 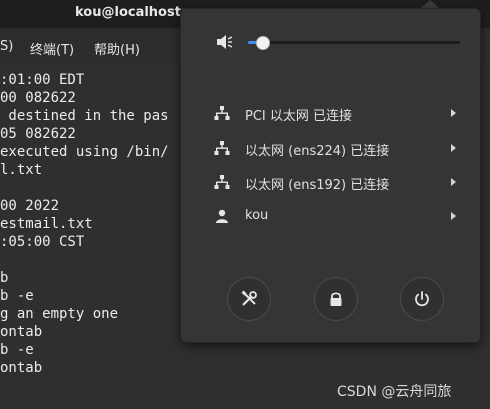 What do you see at coordinates (46, 224) in the screenshot?
I see `terminal-line: estmail.txt` at bounding box center [46, 224].